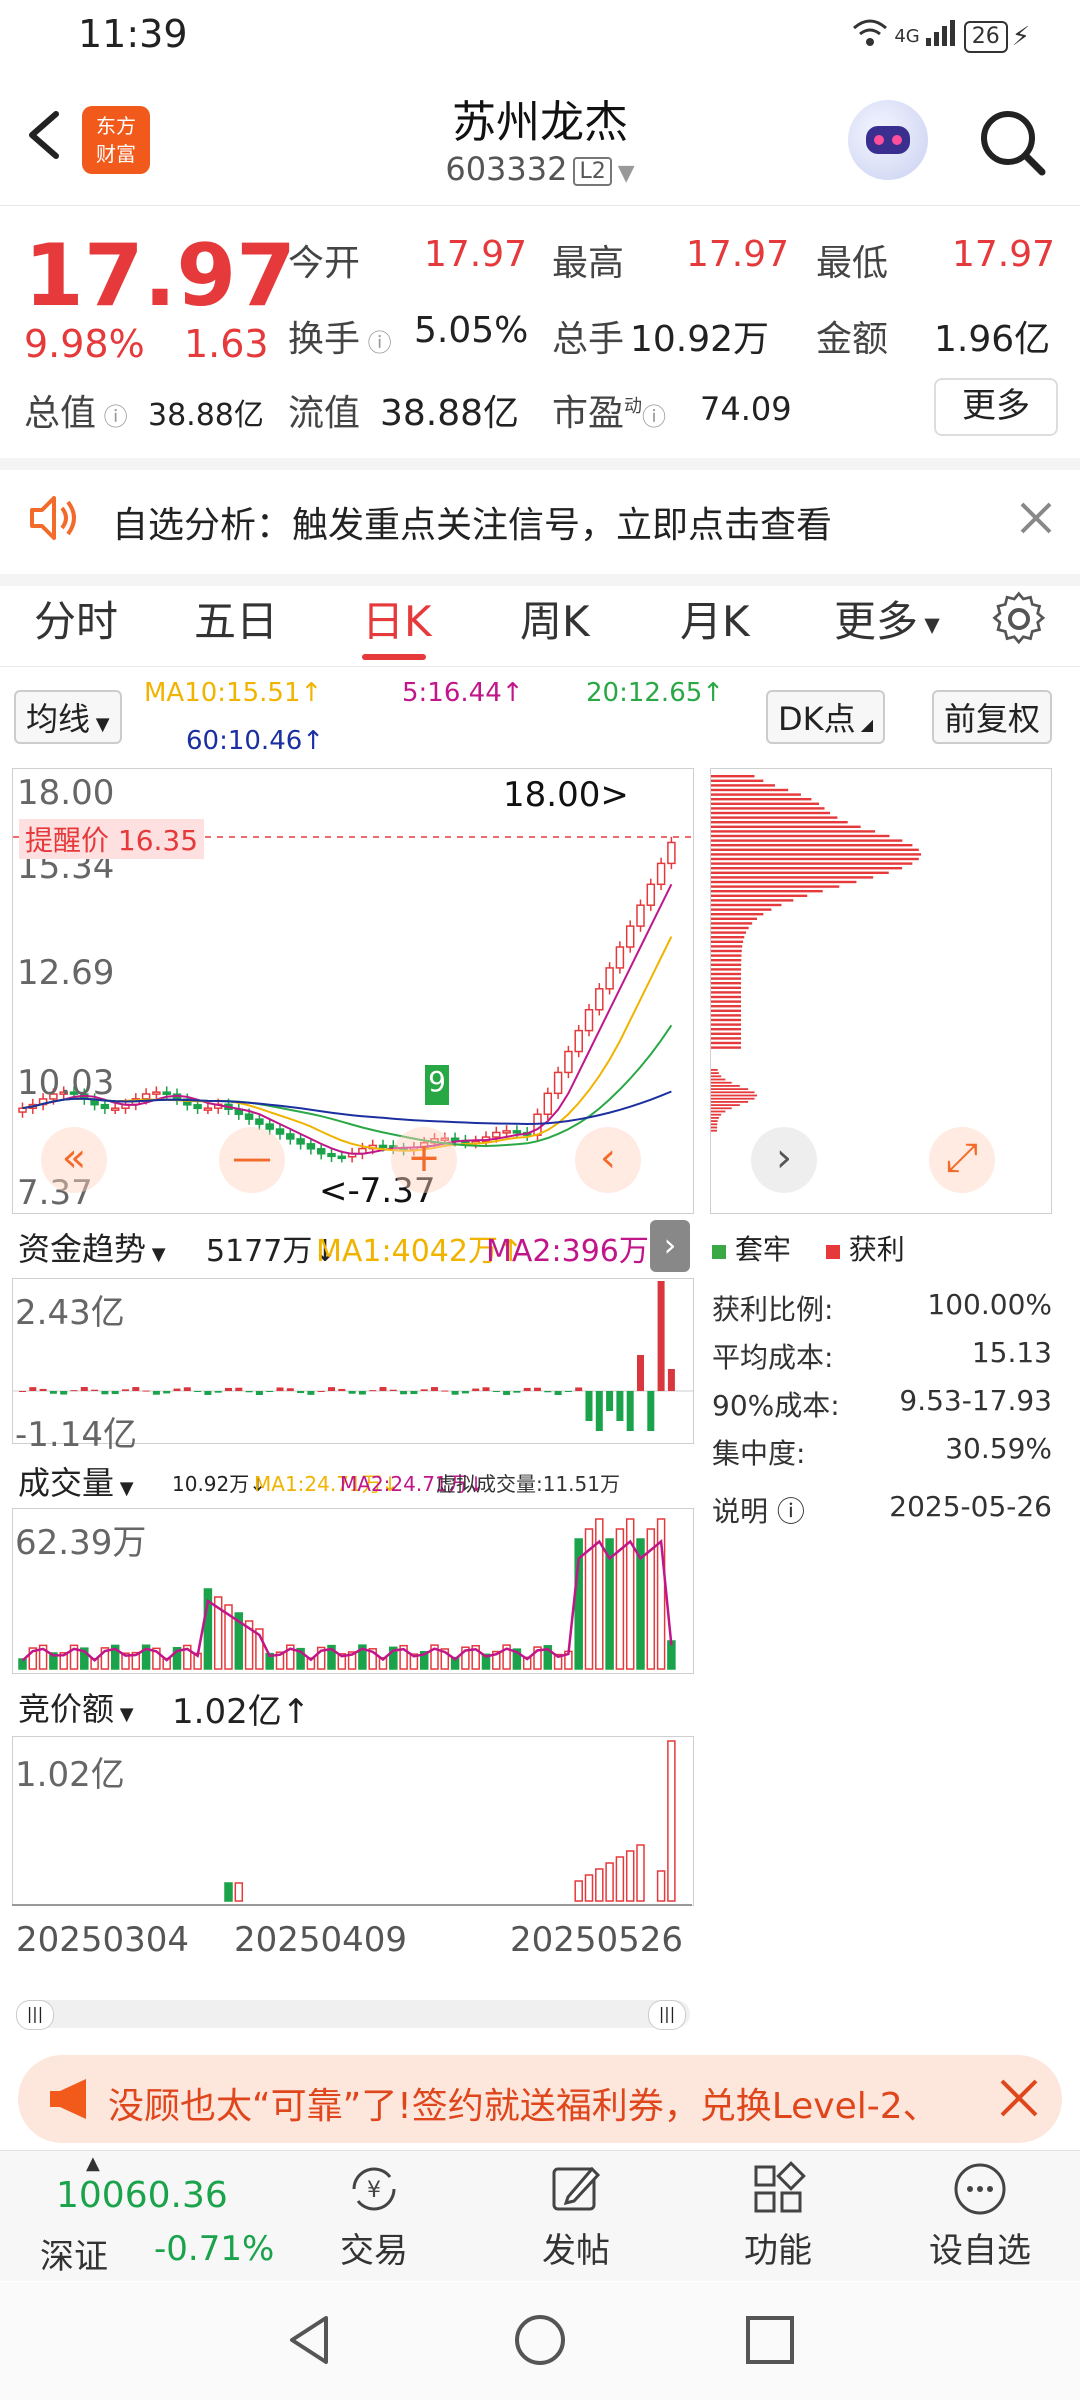  What do you see at coordinates (236, 618) in the screenshot?
I see `tab-five-day: 五日` at bounding box center [236, 618].